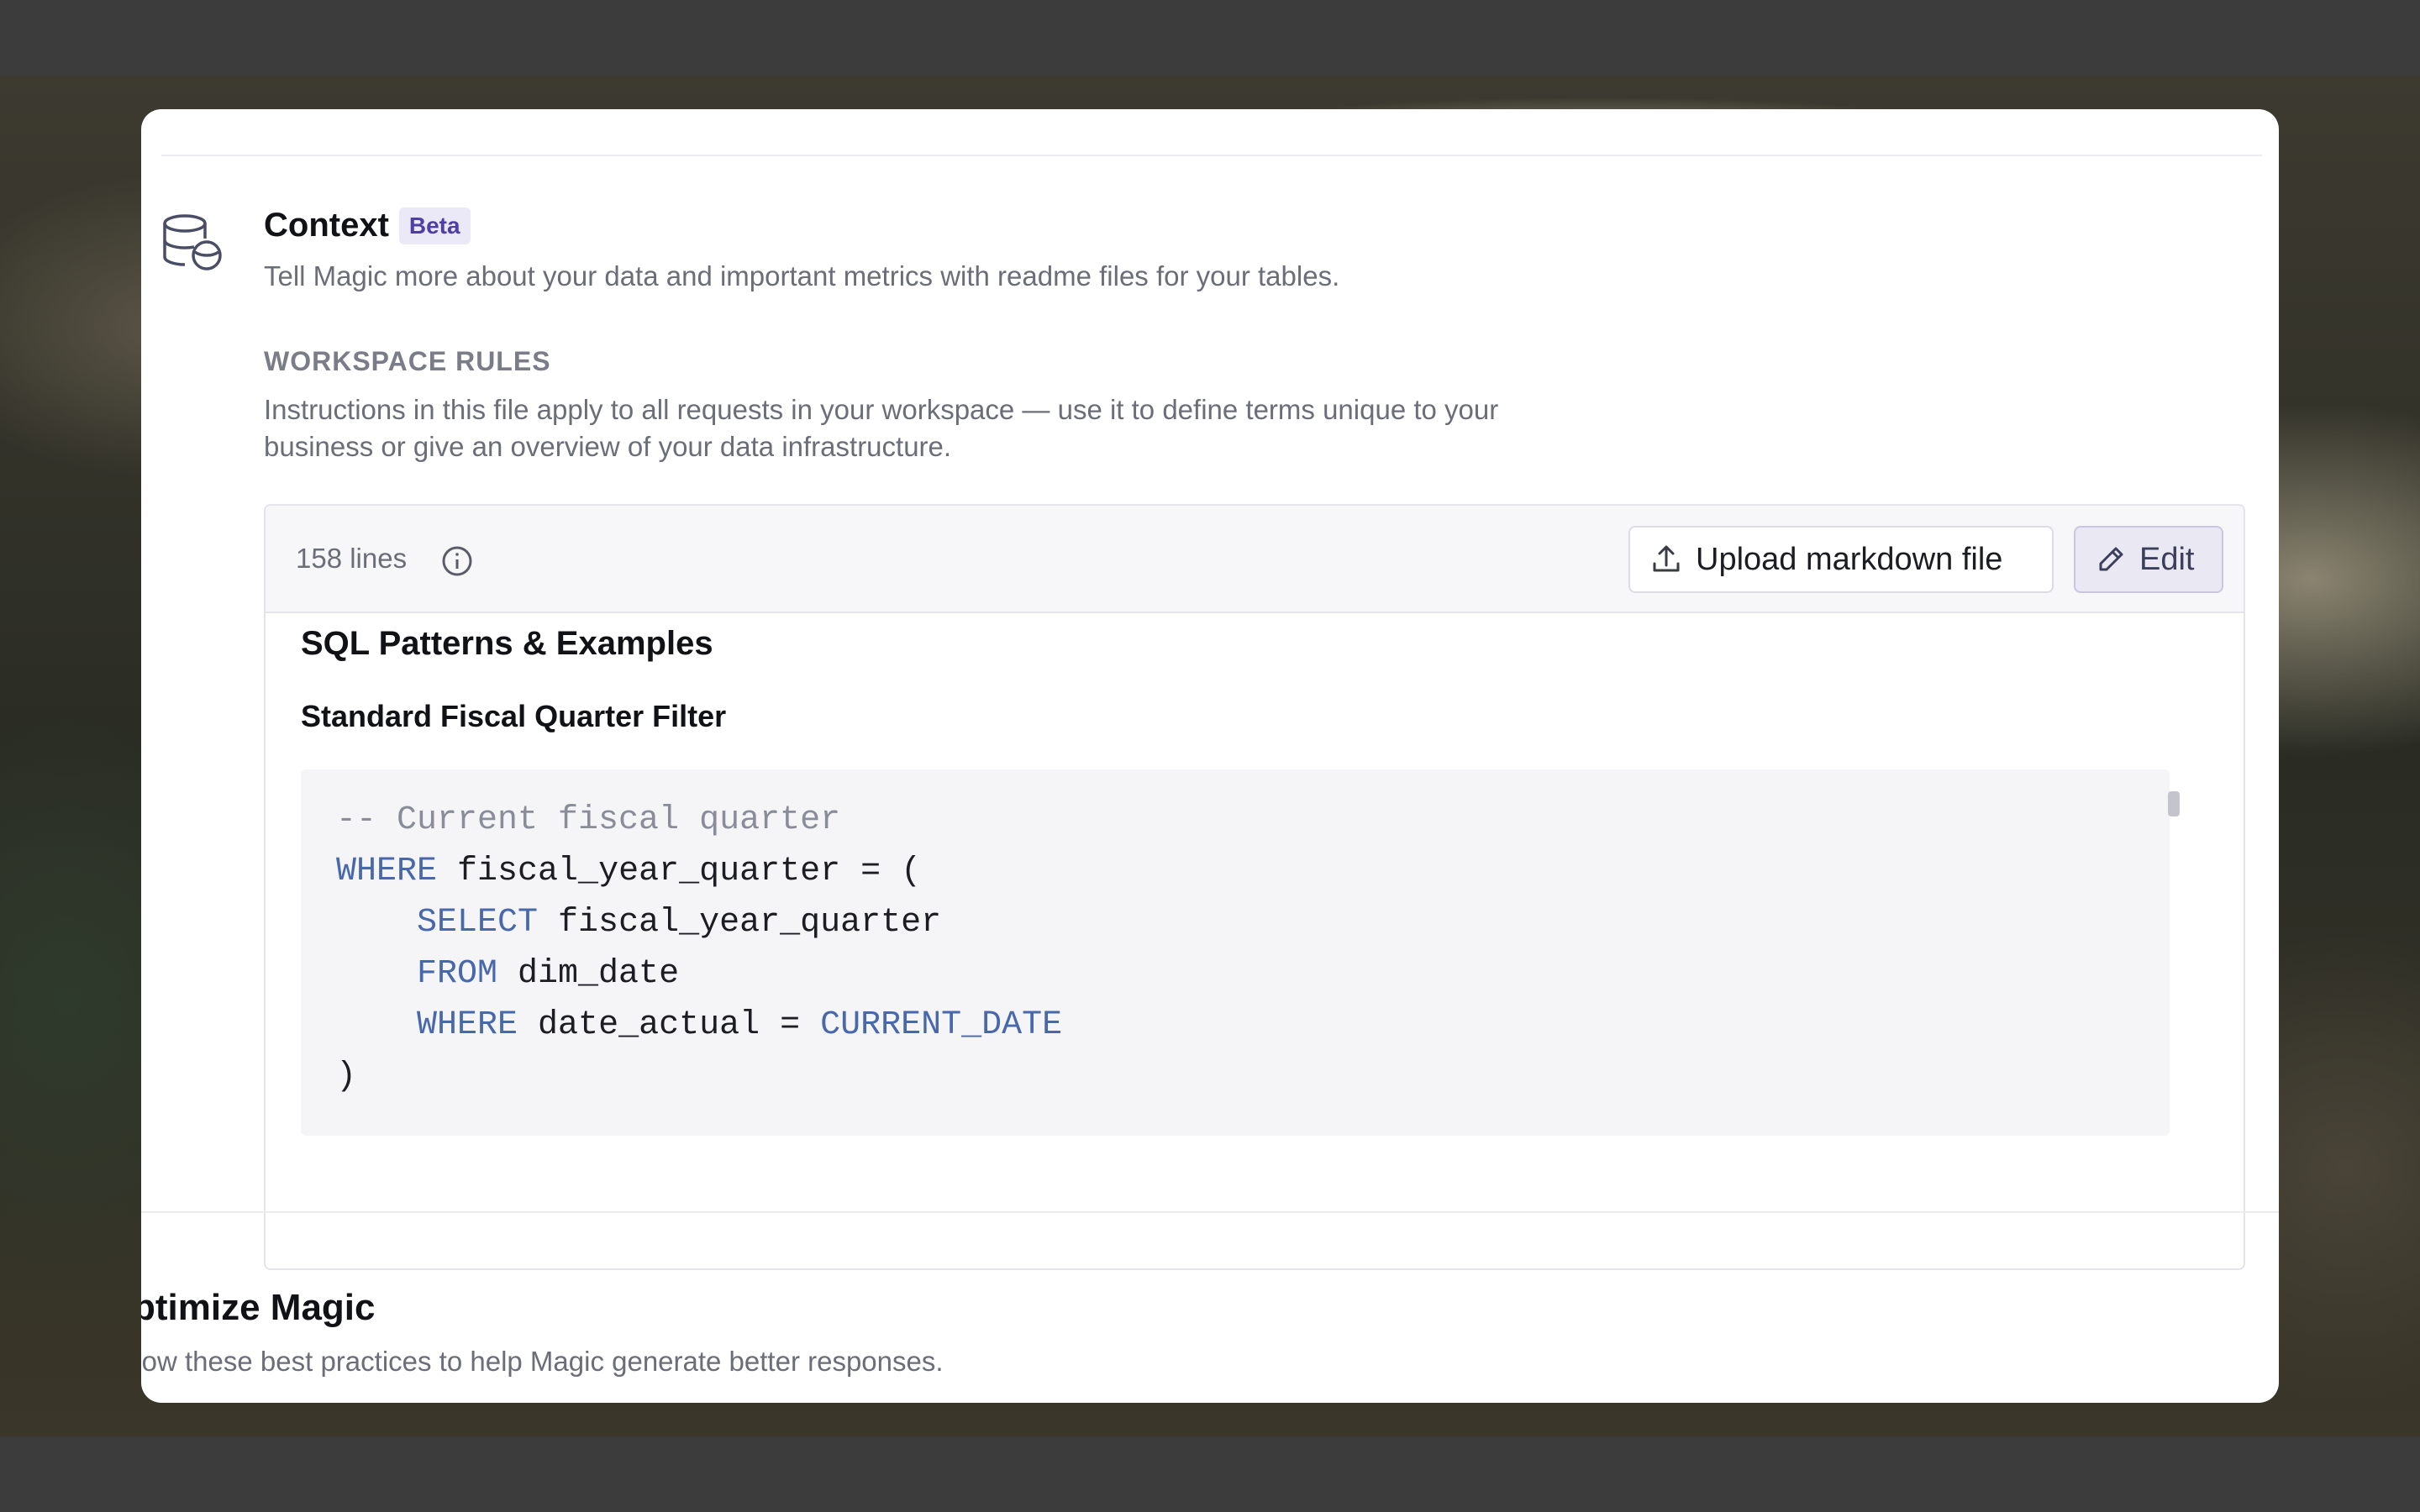  I want to click on code-text: ), so click(346, 1076).